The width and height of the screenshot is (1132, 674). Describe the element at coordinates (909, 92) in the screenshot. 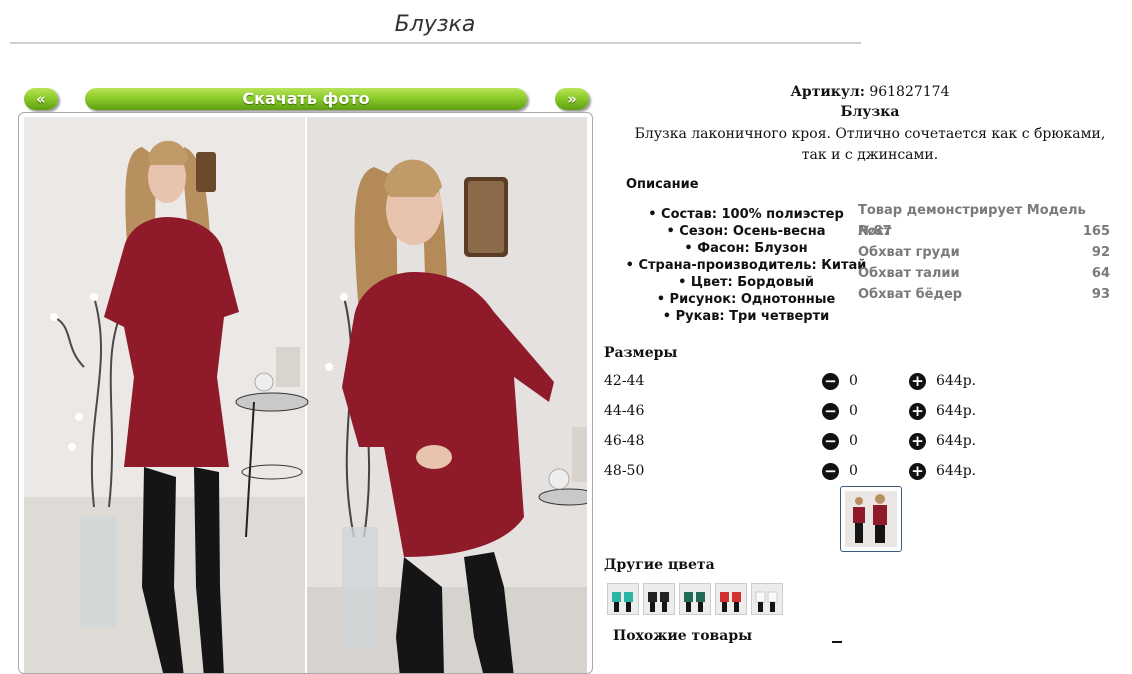

I see `article-value: 961827174` at that location.